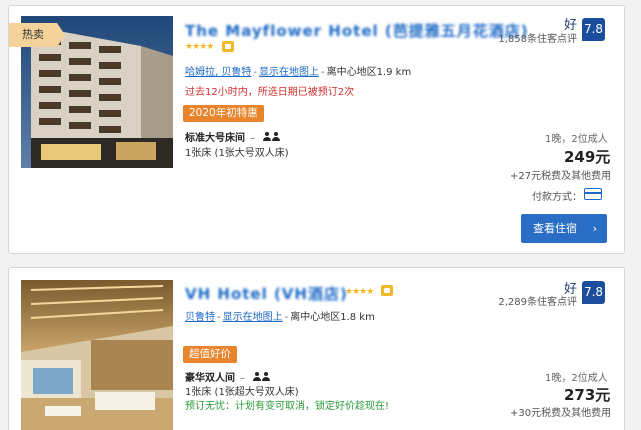 The width and height of the screenshot is (641, 430). I want to click on hotel-photo, so click(97, 355).